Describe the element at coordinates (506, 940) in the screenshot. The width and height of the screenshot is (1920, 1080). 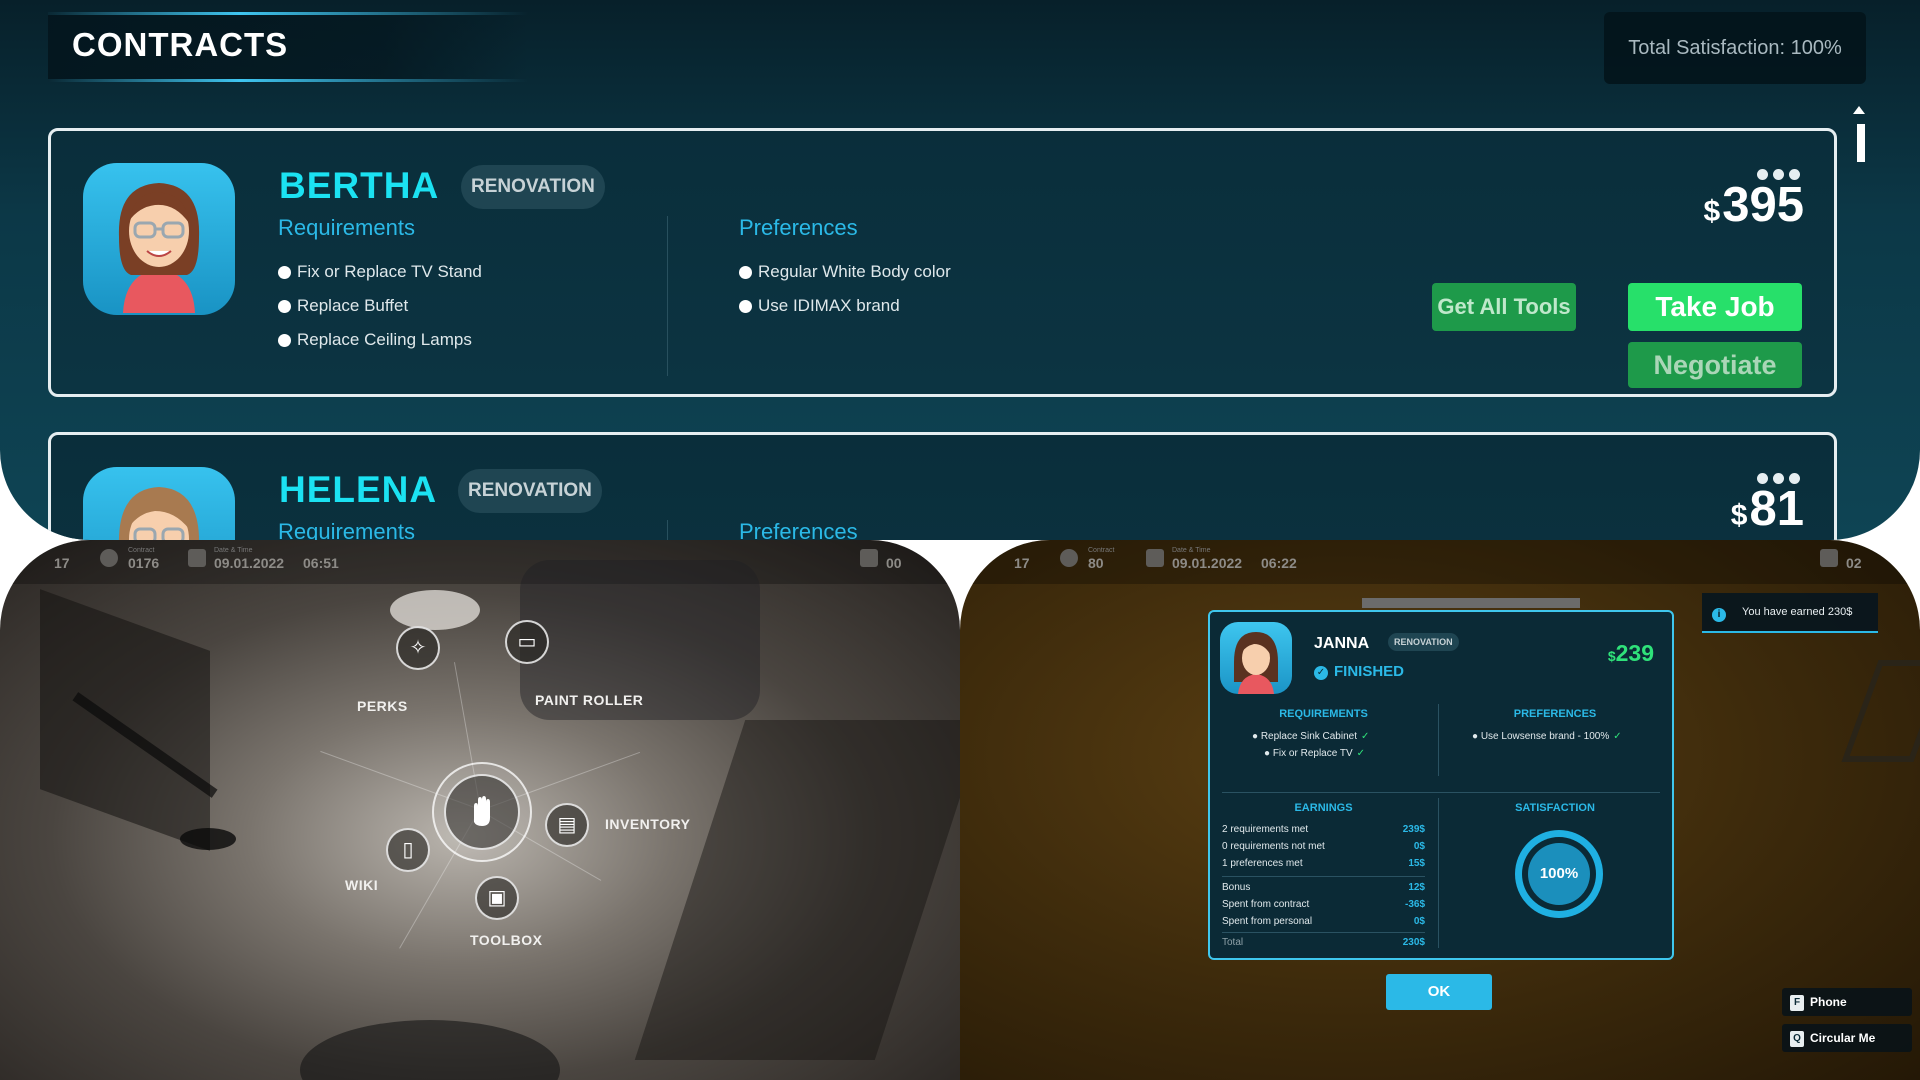
I see `toolbox-label: TOOLBOX` at that location.